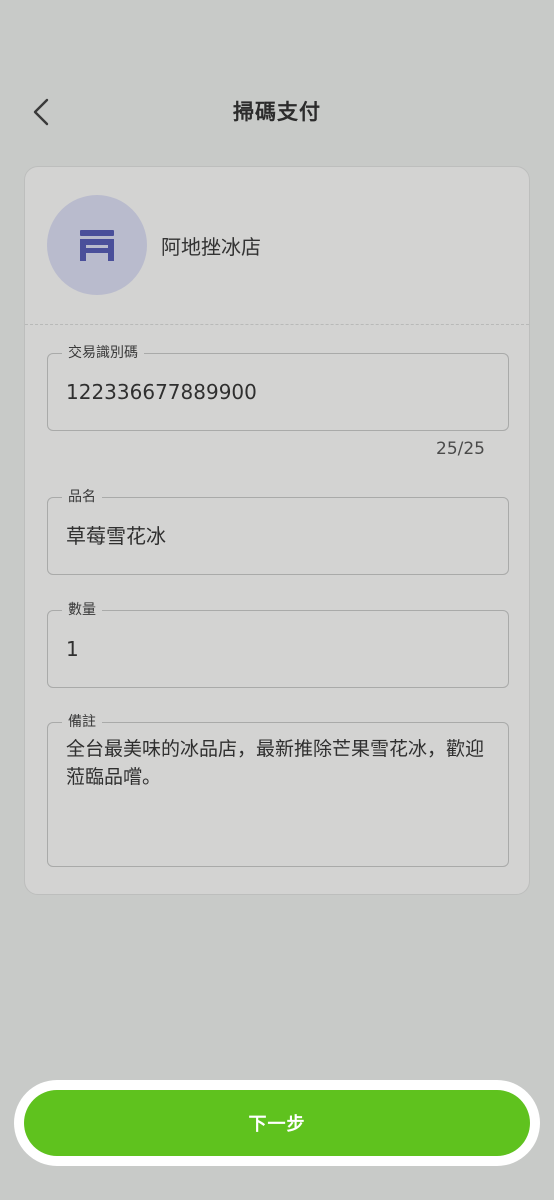 This screenshot has width=554, height=1200. I want to click on note-value: 全台最美味的冰品店，最新推除芒果雪花冰，歡迎蒞臨品嚐。, so click(278, 763).